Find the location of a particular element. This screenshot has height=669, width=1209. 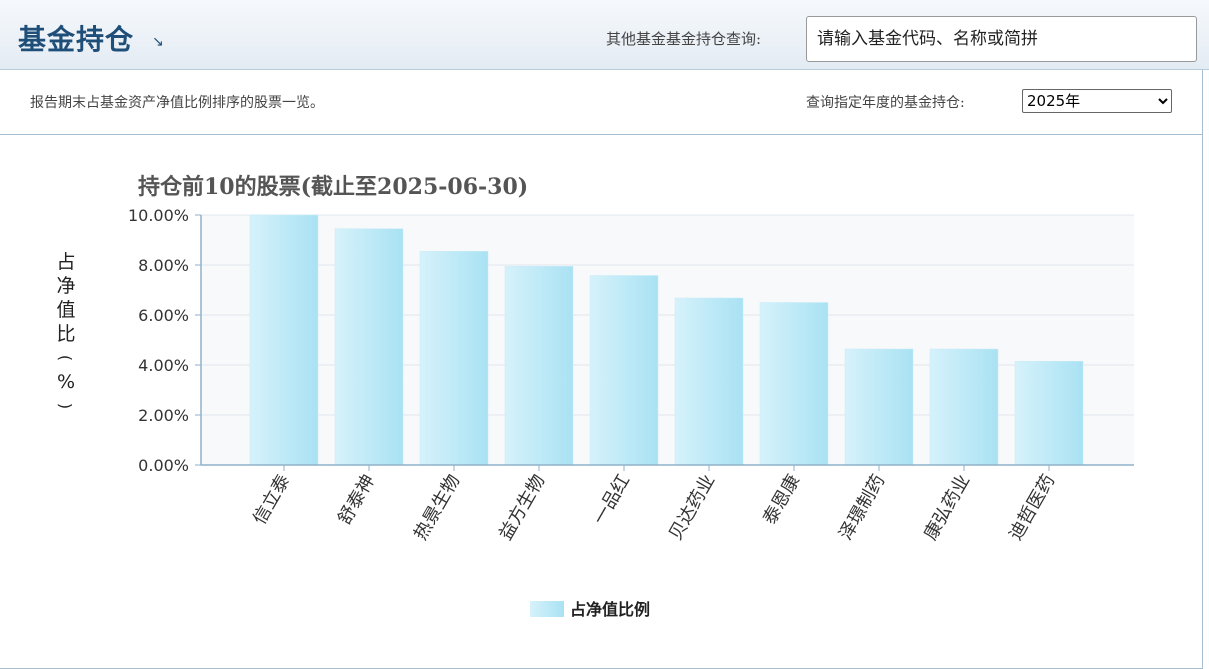

y-axis-label-char: ( is located at coordinates (65, 358).